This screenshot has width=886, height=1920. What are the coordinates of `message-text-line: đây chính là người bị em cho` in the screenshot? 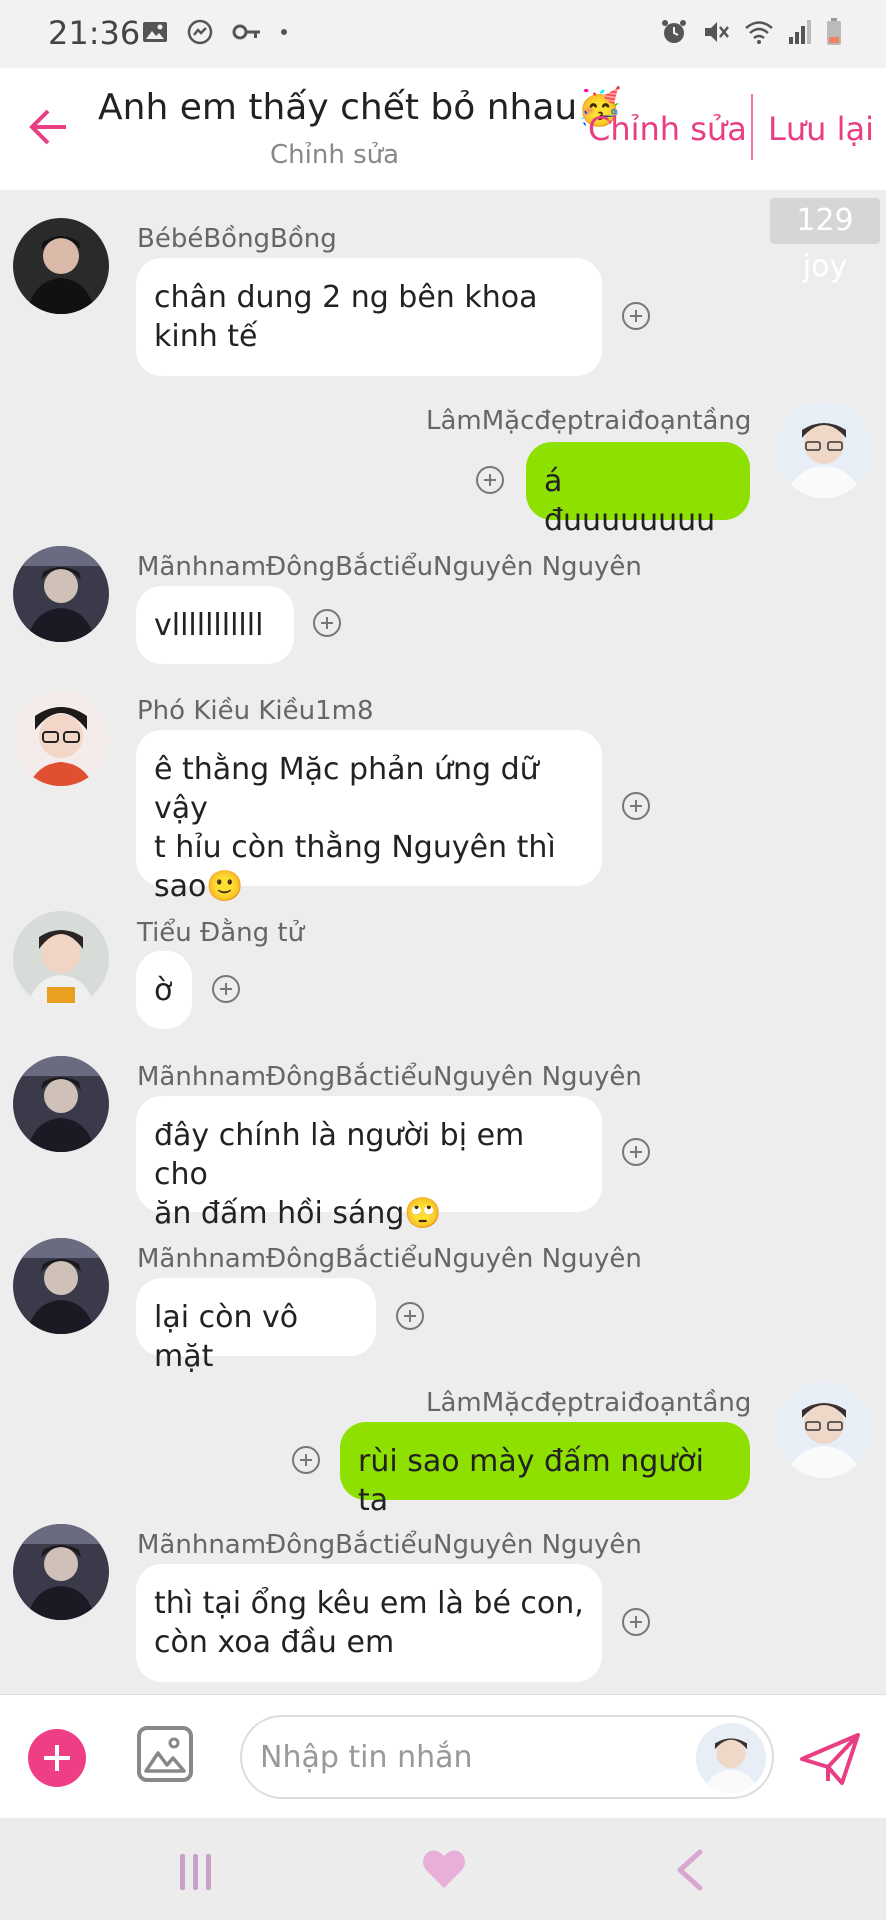 It's located at (339, 1155).